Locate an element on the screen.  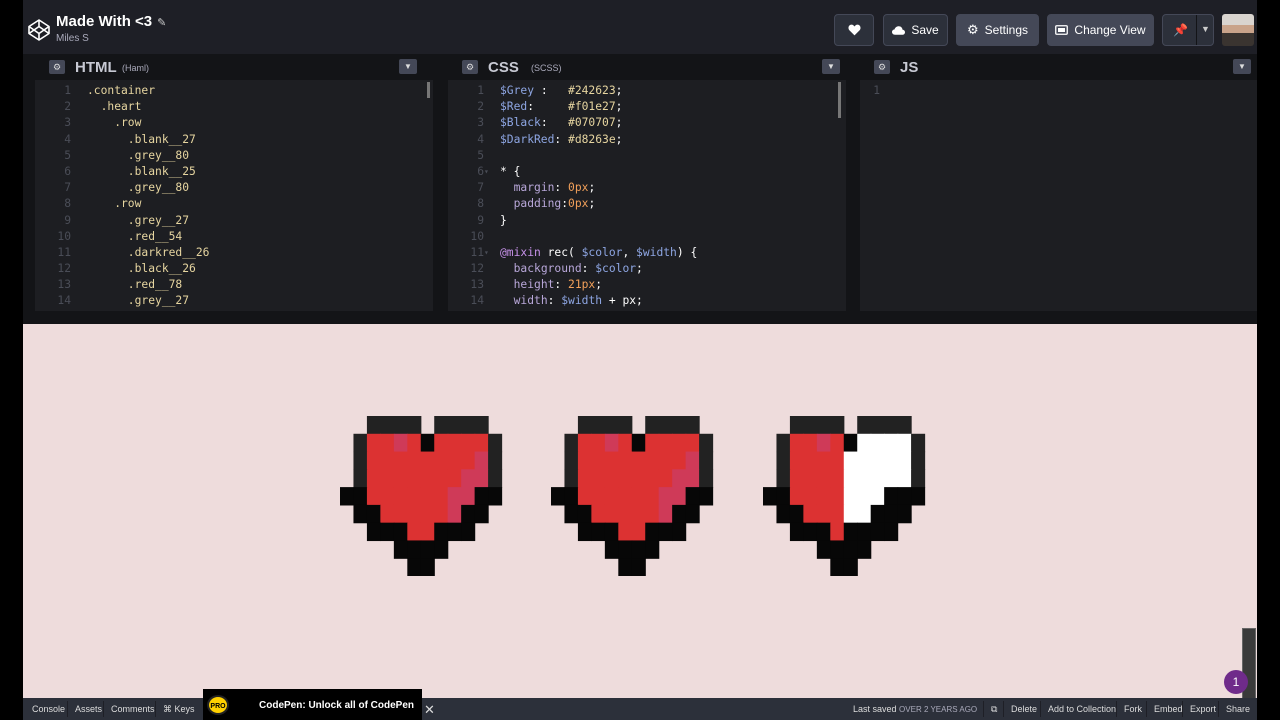
delete-button: Delete is located at coordinates (1023, 709).